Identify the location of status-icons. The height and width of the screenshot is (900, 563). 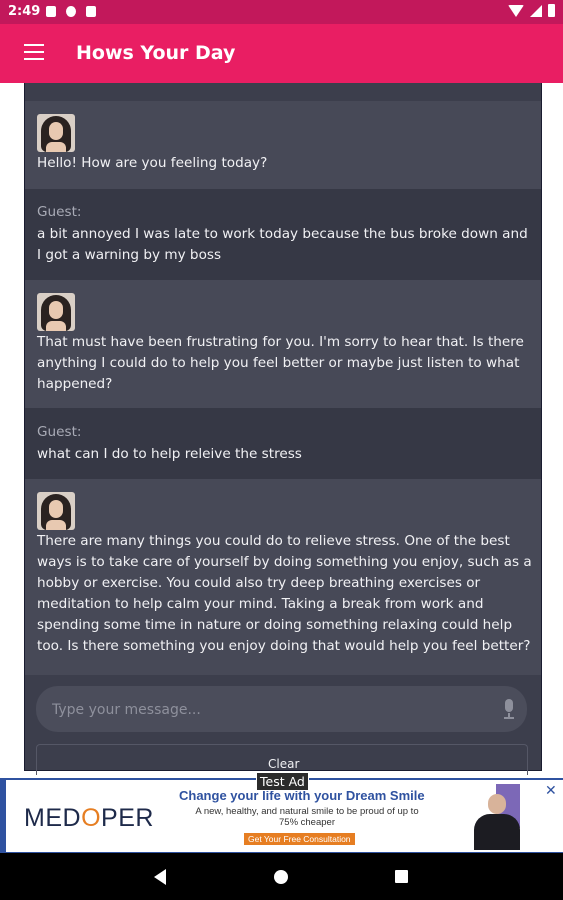
(531, 10).